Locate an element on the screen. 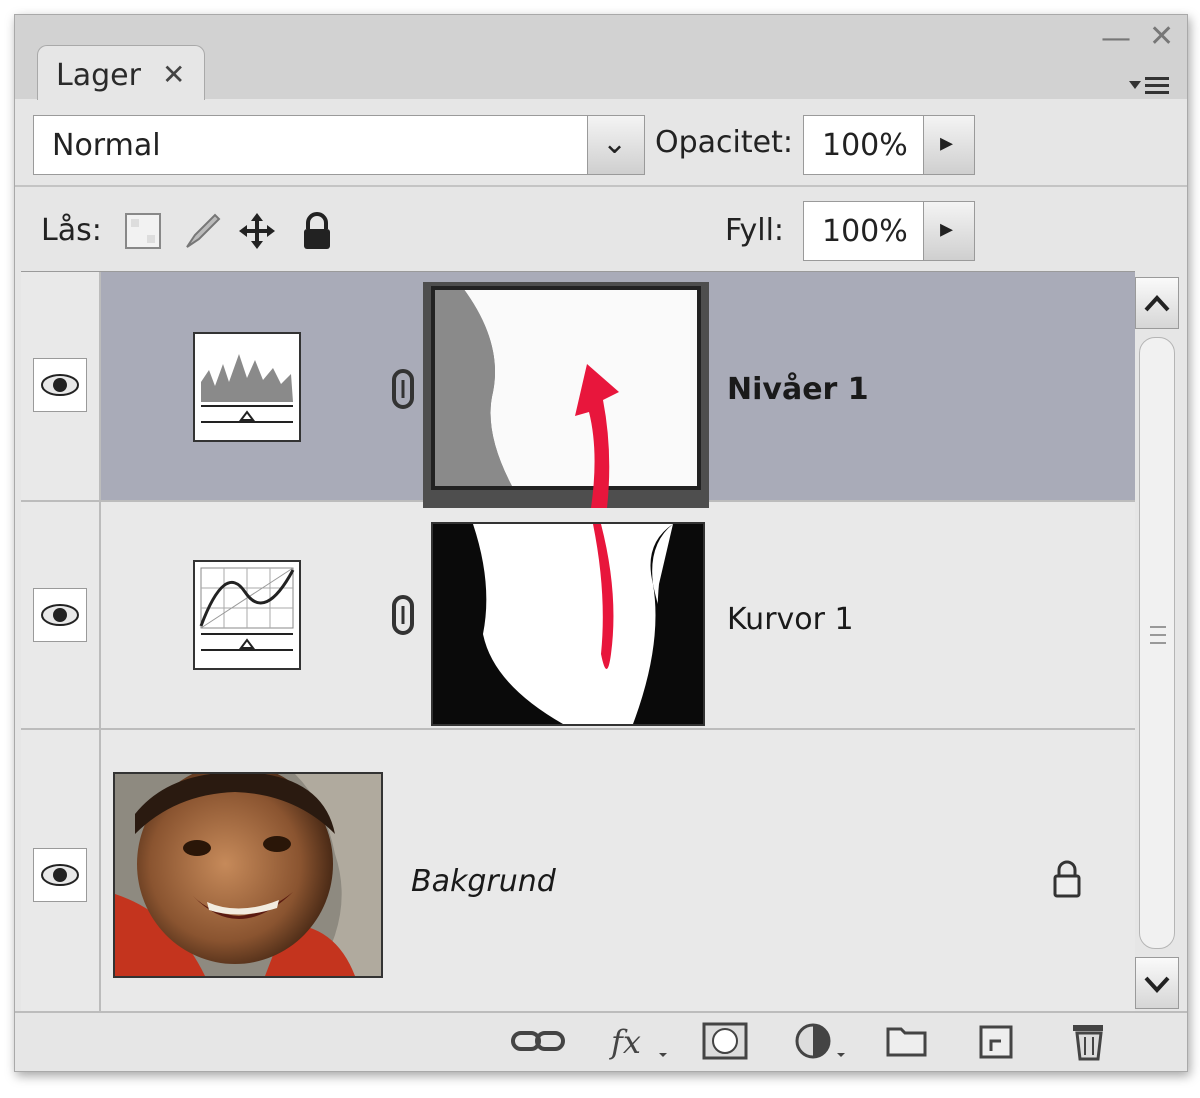 The image size is (1200, 1098). link-layers-icon is located at coordinates (539, 1041).